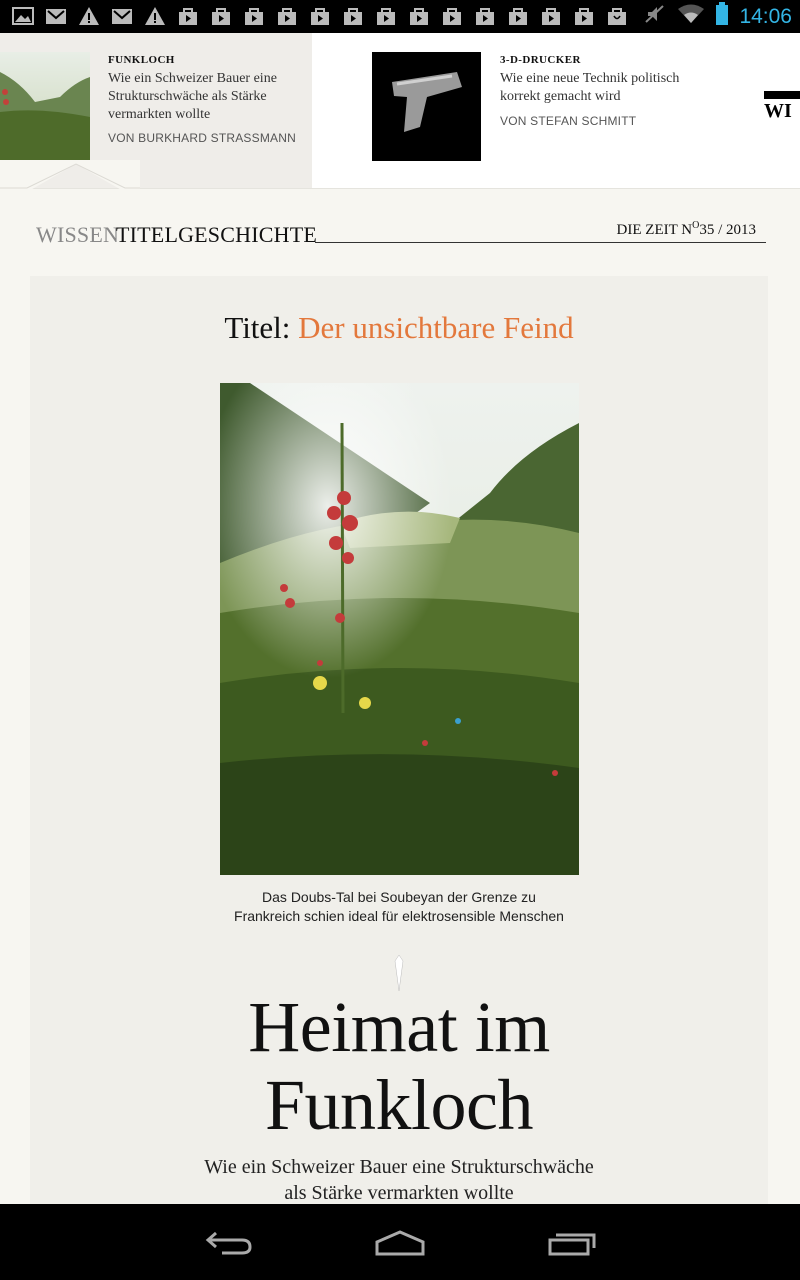 The height and width of the screenshot is (1280, 800). Describe the element at coordinates (77, 235) in the screenshot. I see `section-category: WISSEN` at that location.